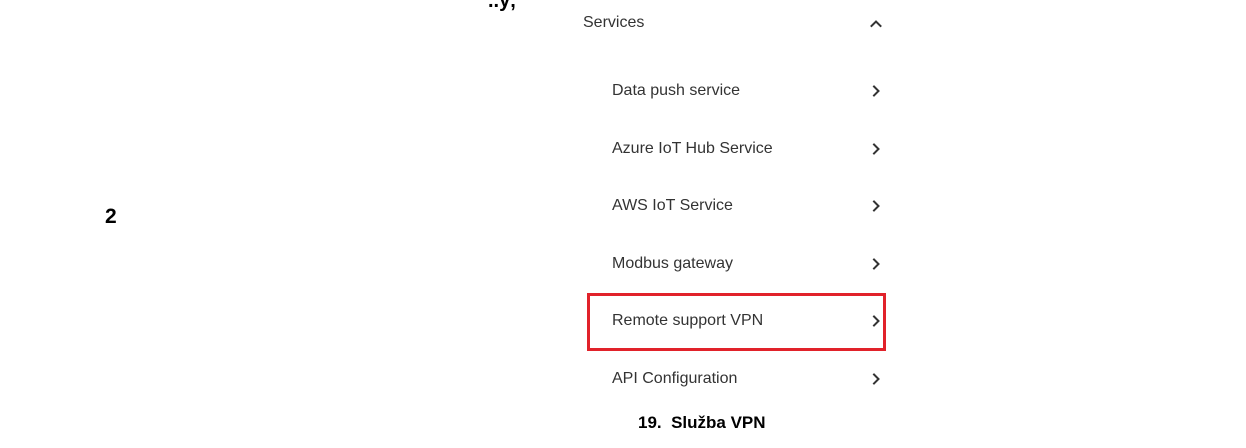 This screenshot has height=448, width=1246. I want to click on services-label: Services, so click(614, 22).